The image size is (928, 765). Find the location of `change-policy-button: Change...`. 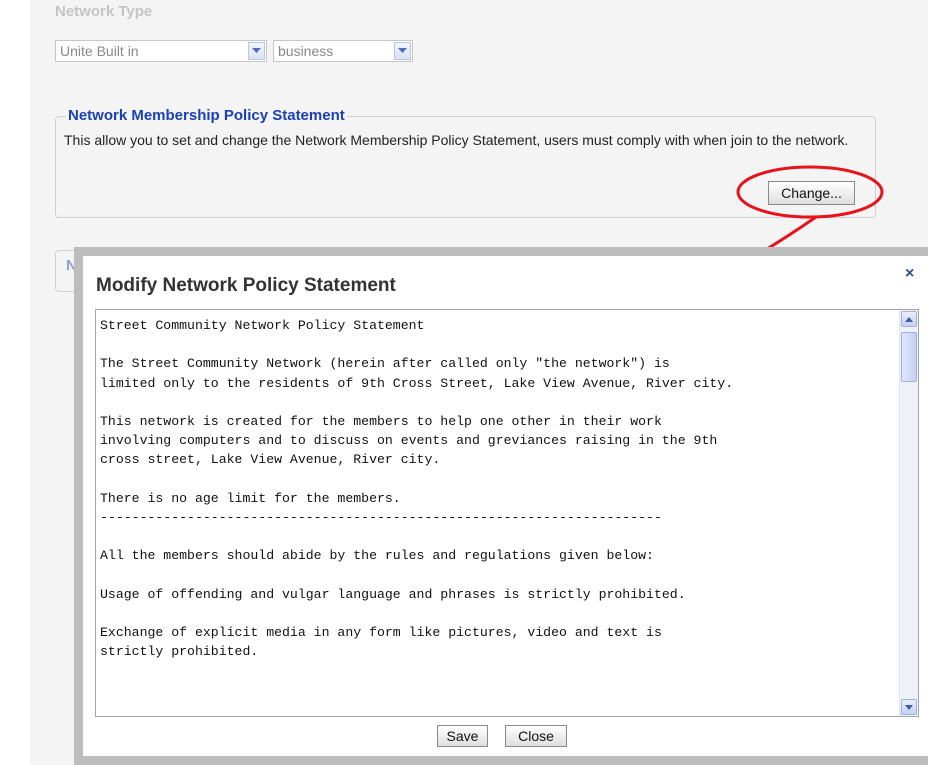

change-policy-button: Change... is located at coordinates (811, 193).